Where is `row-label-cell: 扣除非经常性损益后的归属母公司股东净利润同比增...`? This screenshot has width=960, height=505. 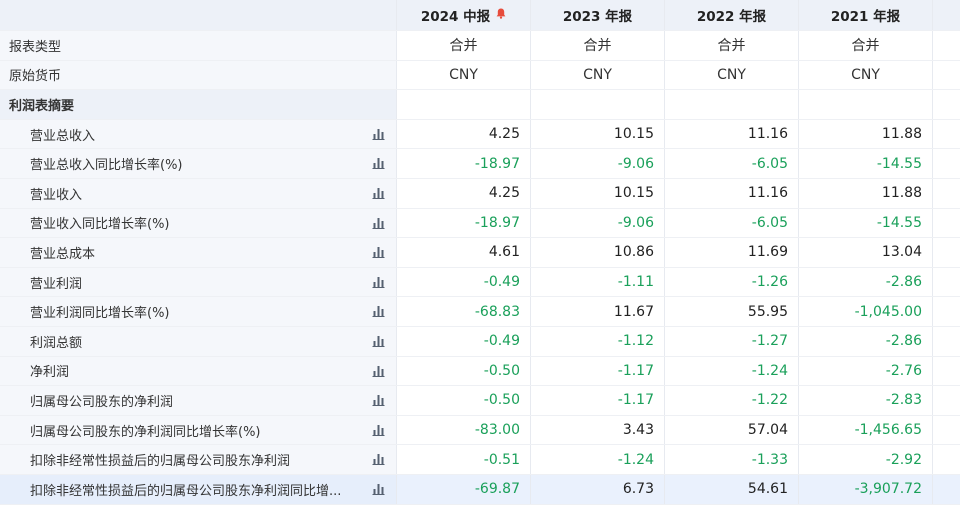
row-label-cell: 扣除非经常性损益后的归属母公司股东净利润同比增... is located at coordinates (198, 489).